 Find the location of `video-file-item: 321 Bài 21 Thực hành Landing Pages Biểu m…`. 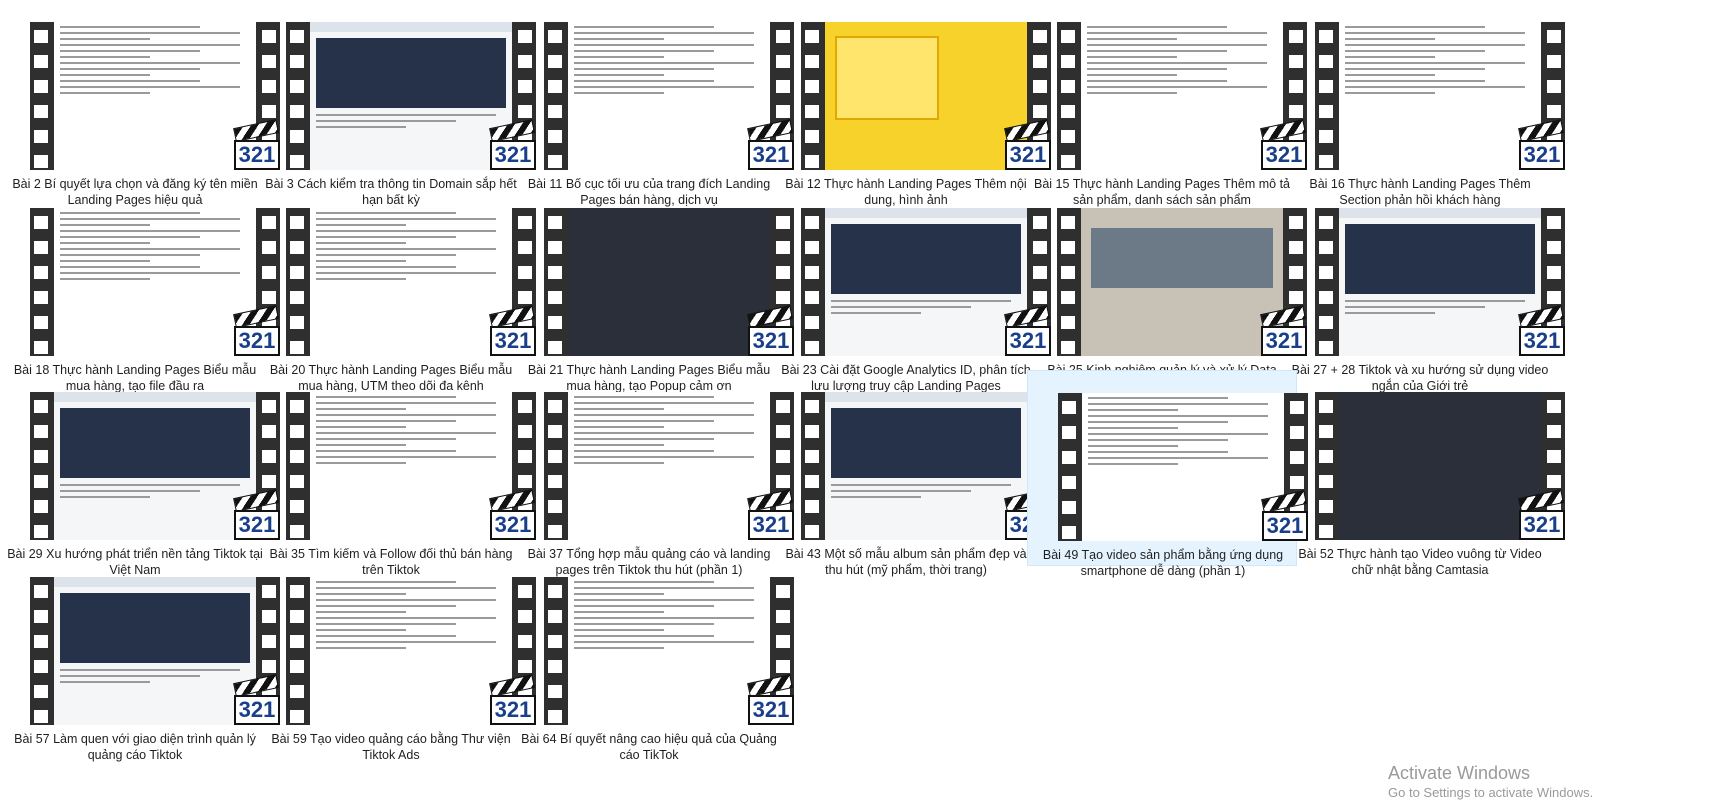

video-file-item: 321 Bài 21 Thực hành Landing Pages Biểu m… is located at coordinates (654, 289).